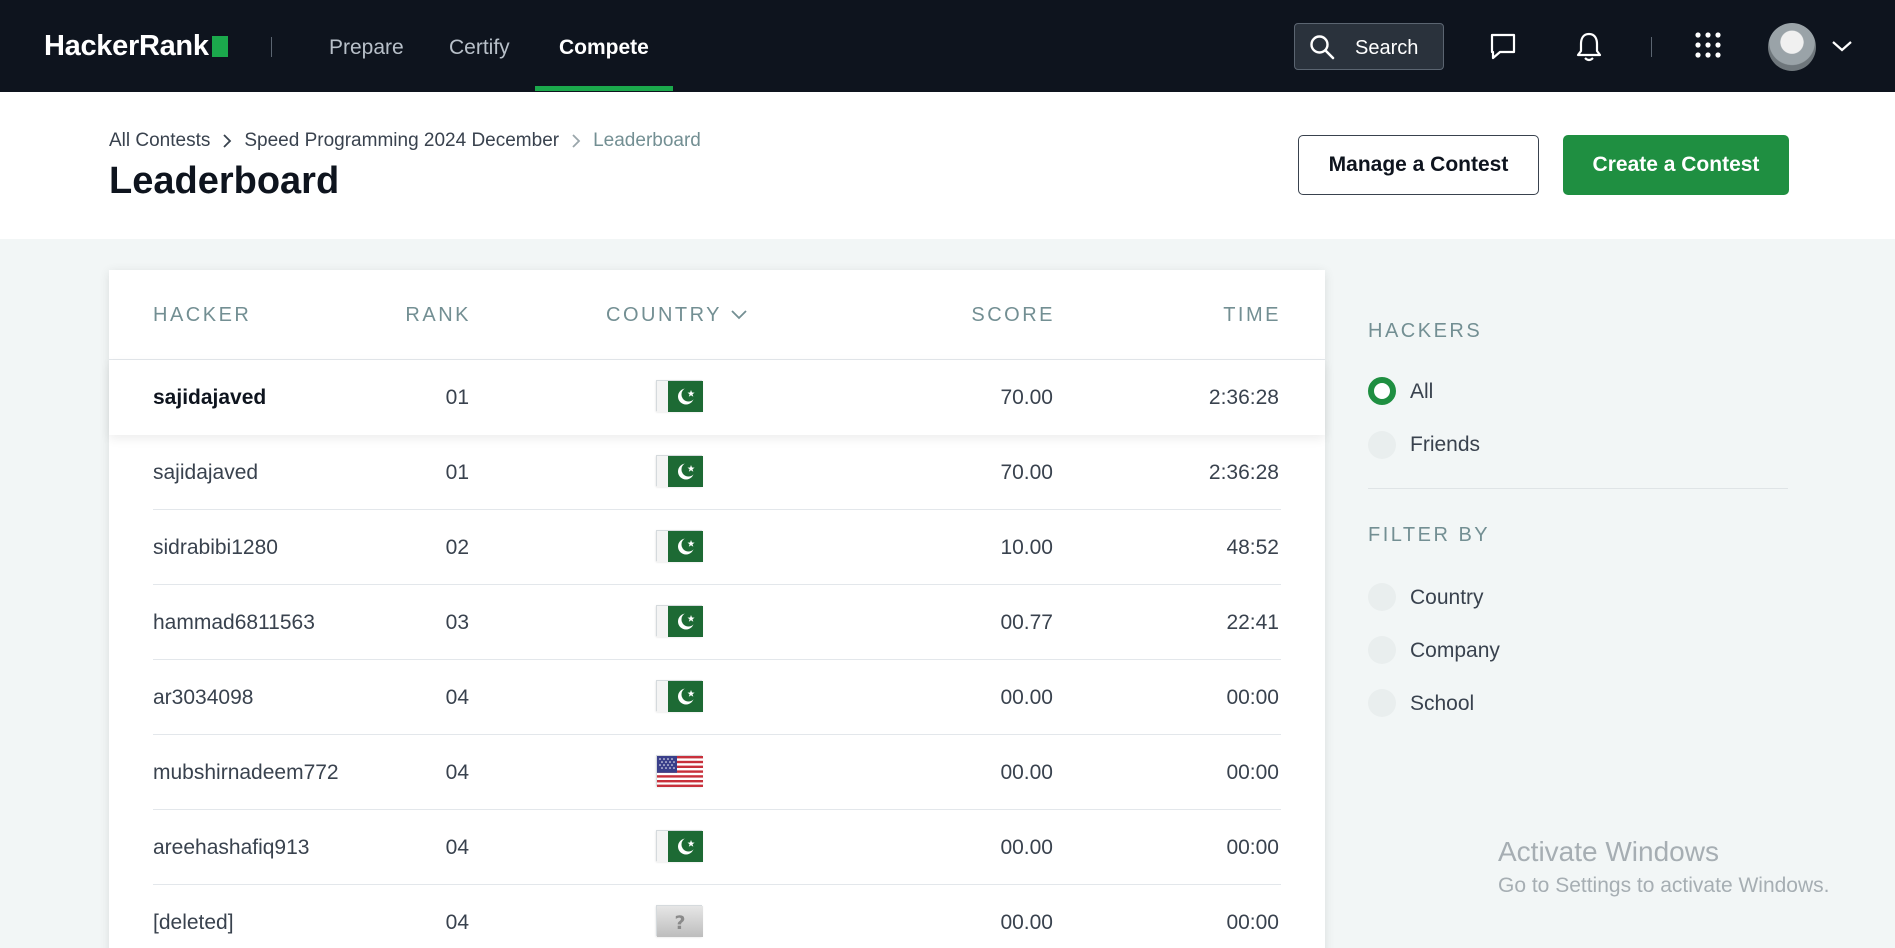 This screenshot has width=1895, height=948. I want to click on breadcrumb-contest: Speed Programming 2024 December, so click(401, 141).